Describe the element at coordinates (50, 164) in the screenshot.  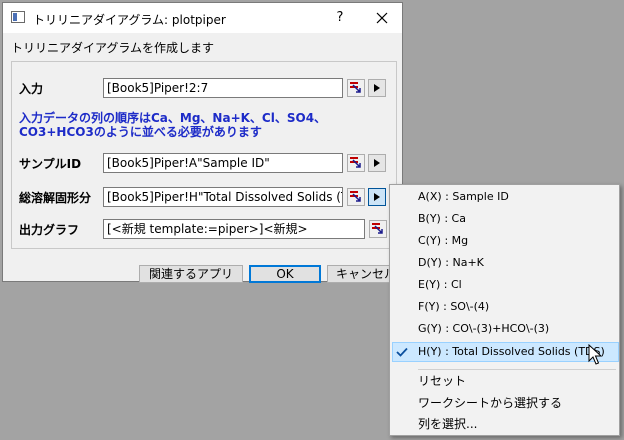
I see `sample-id-label: サンプルID` at that location.